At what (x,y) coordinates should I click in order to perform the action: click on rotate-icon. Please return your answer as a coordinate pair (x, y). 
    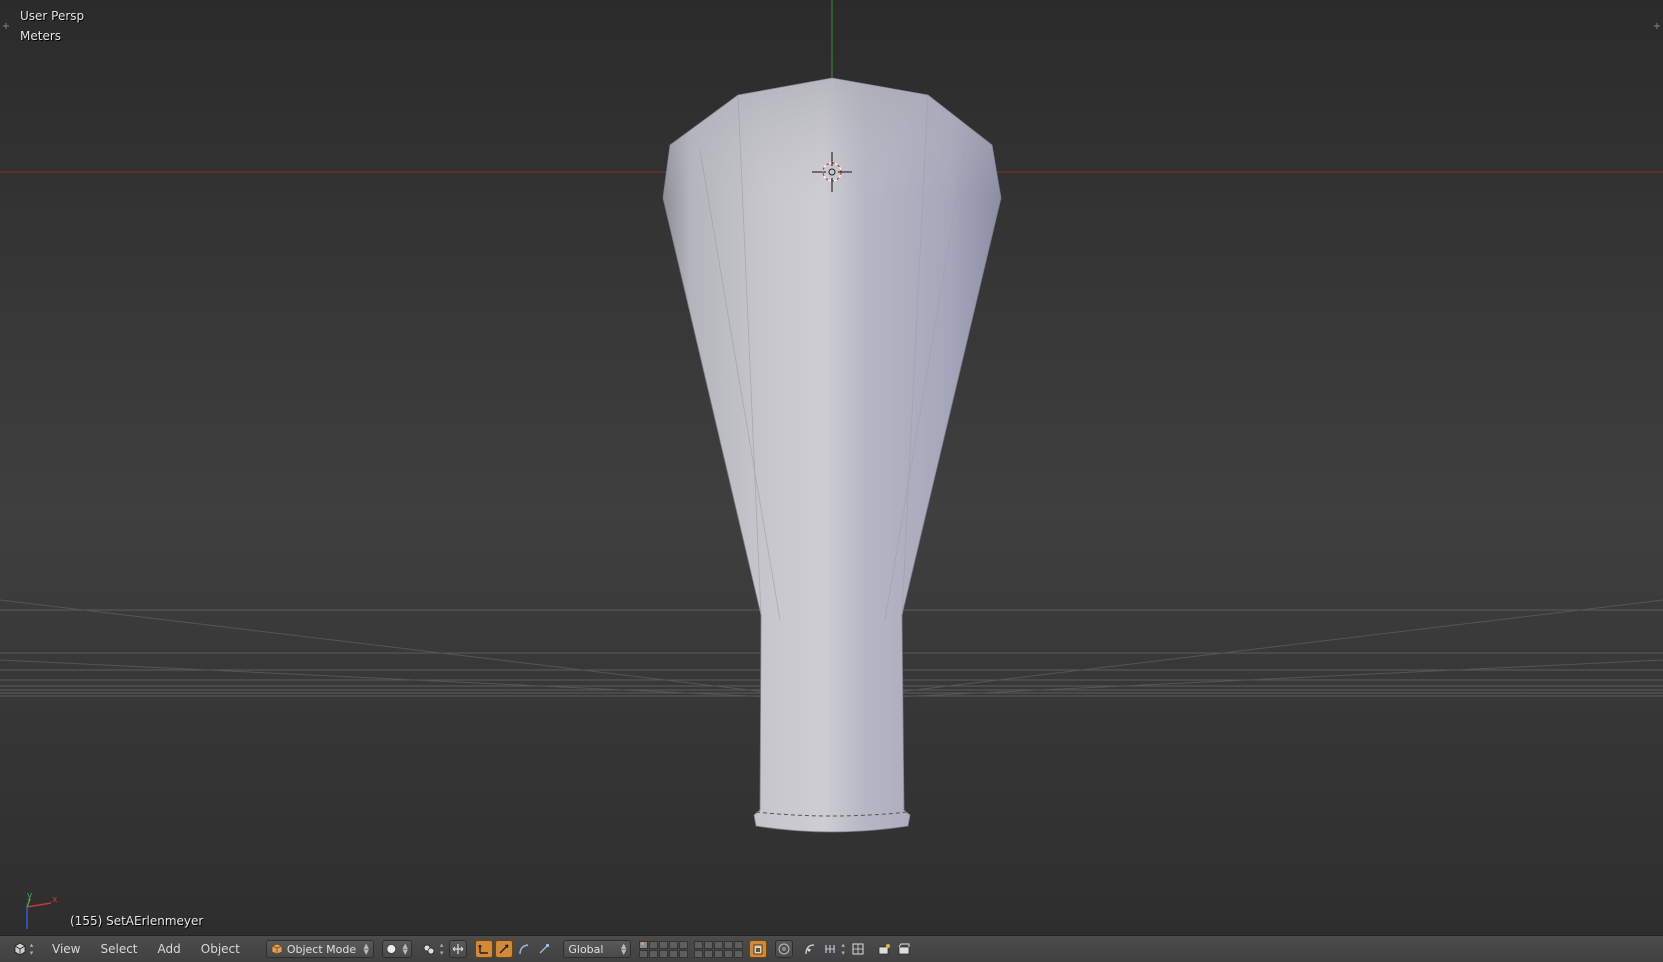
    Looking at the image, I should click on (504, 949).